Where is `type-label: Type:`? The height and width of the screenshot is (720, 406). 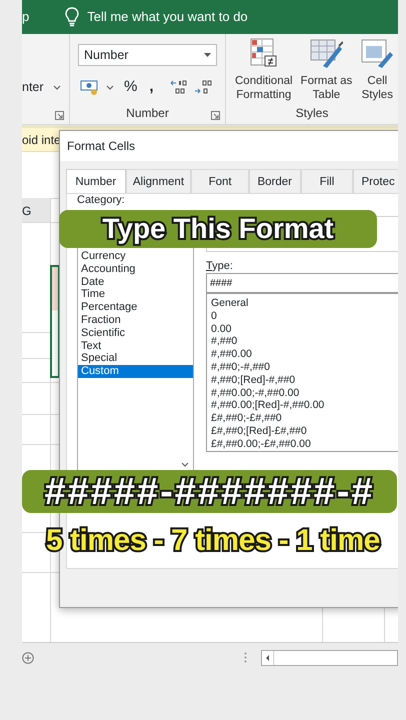
type-label: Type: is located at coordinates (219, 266).